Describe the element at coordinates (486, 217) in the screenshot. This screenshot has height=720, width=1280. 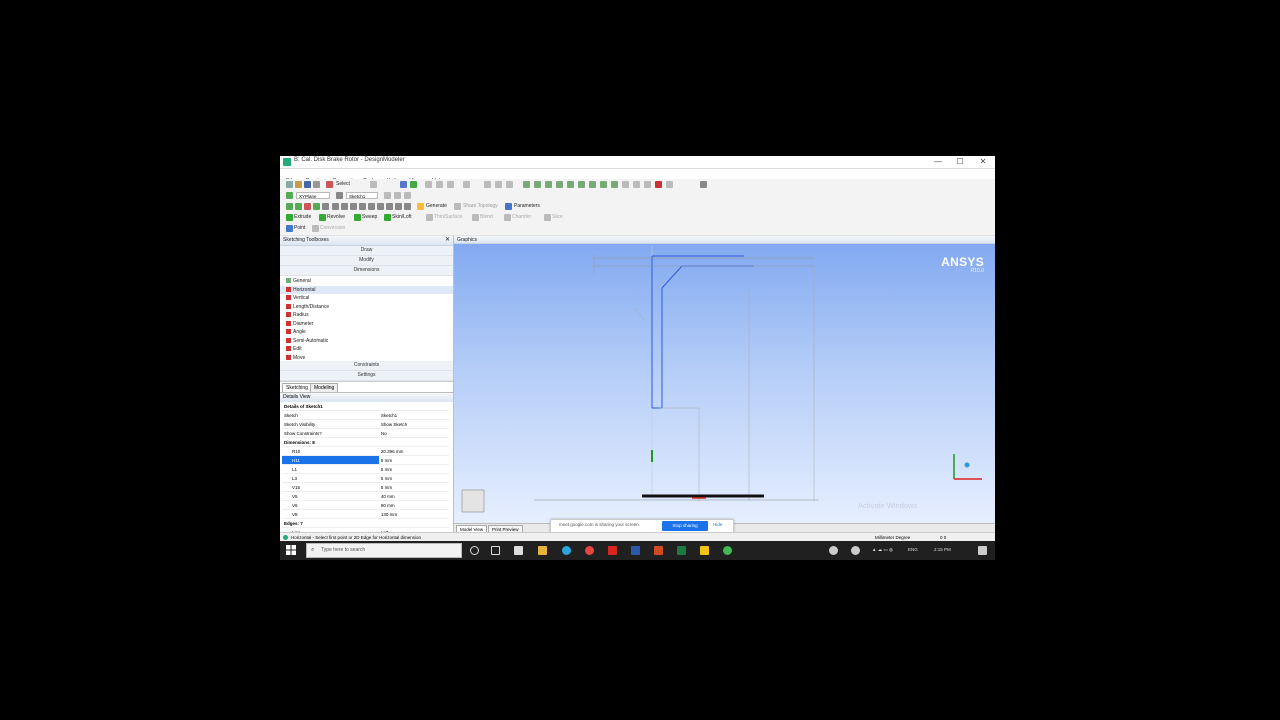
I see `blend-button: Blend` at that location.